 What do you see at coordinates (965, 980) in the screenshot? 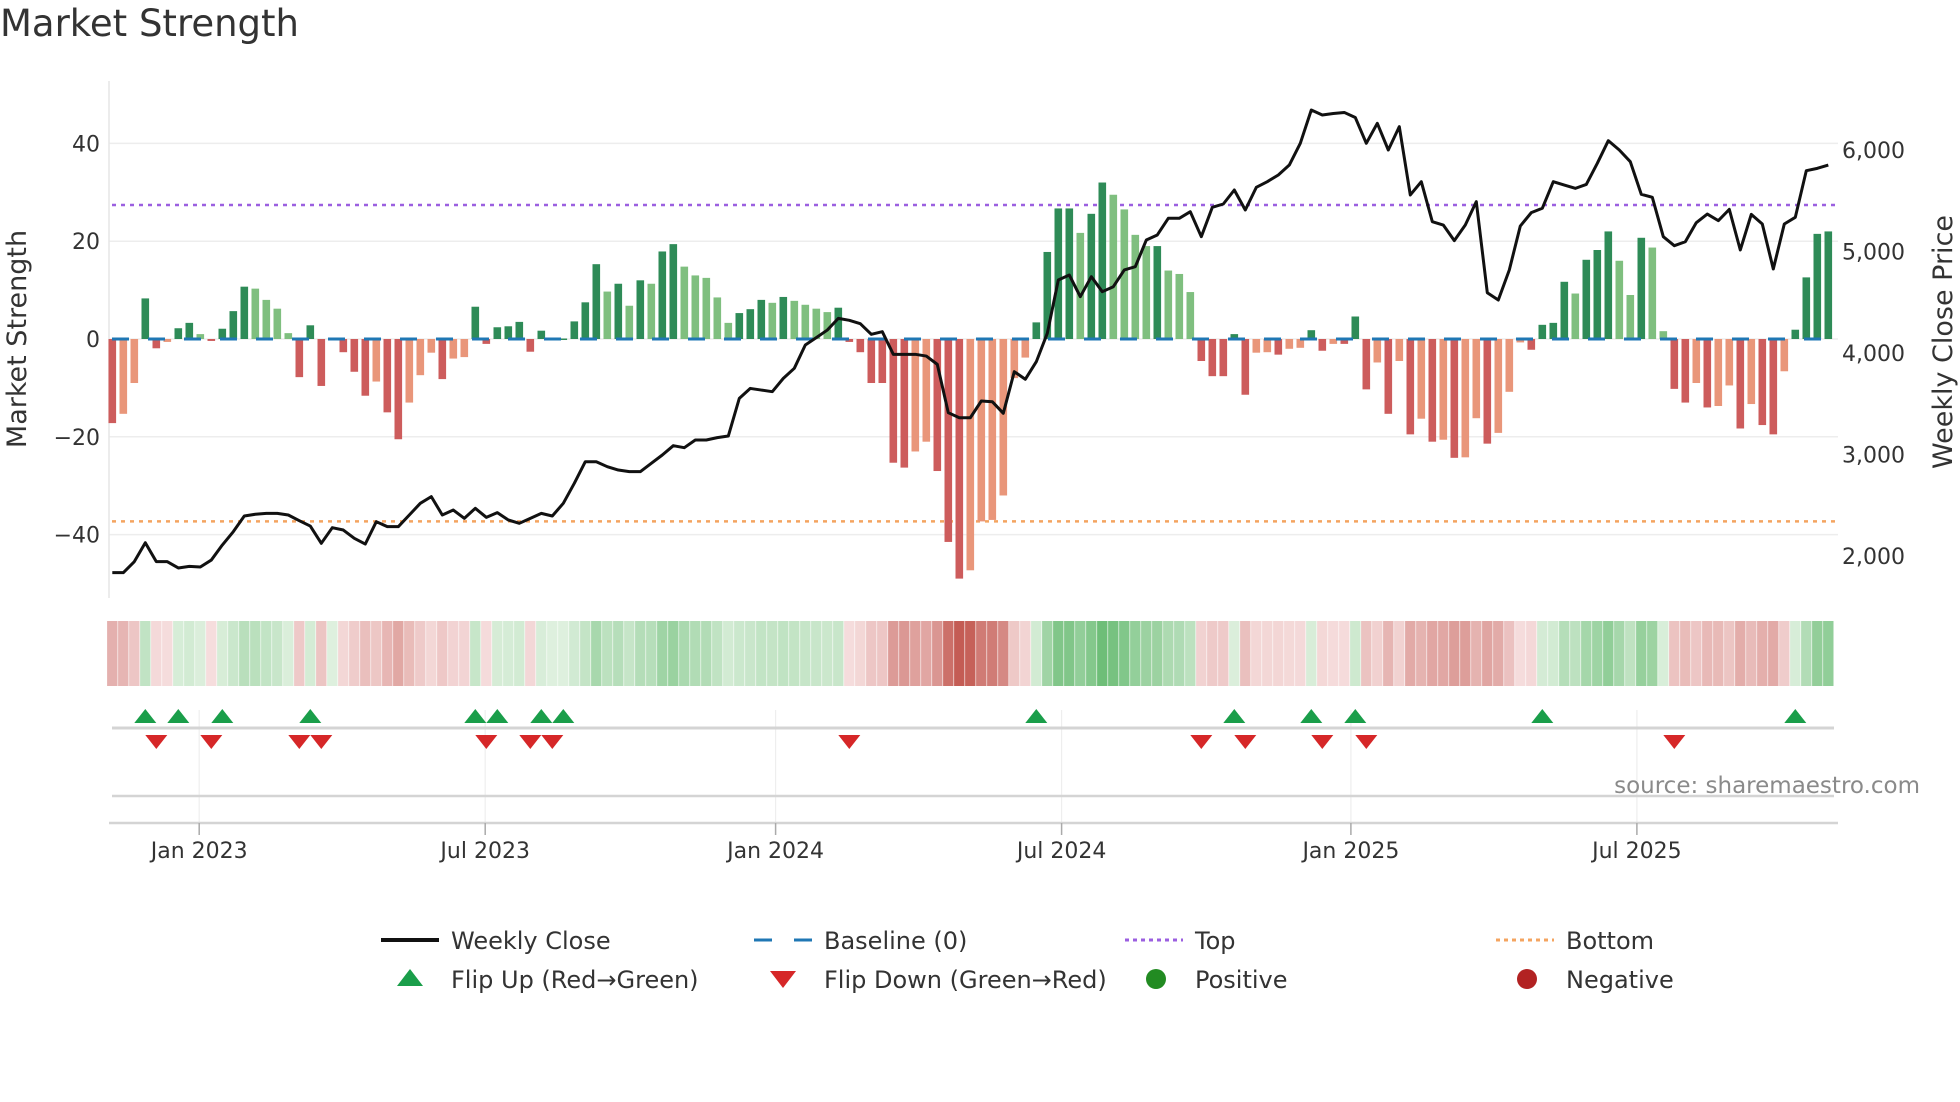
I see `legend-label: Flip Down (Green→Red)` at bounding box center [965, 980].